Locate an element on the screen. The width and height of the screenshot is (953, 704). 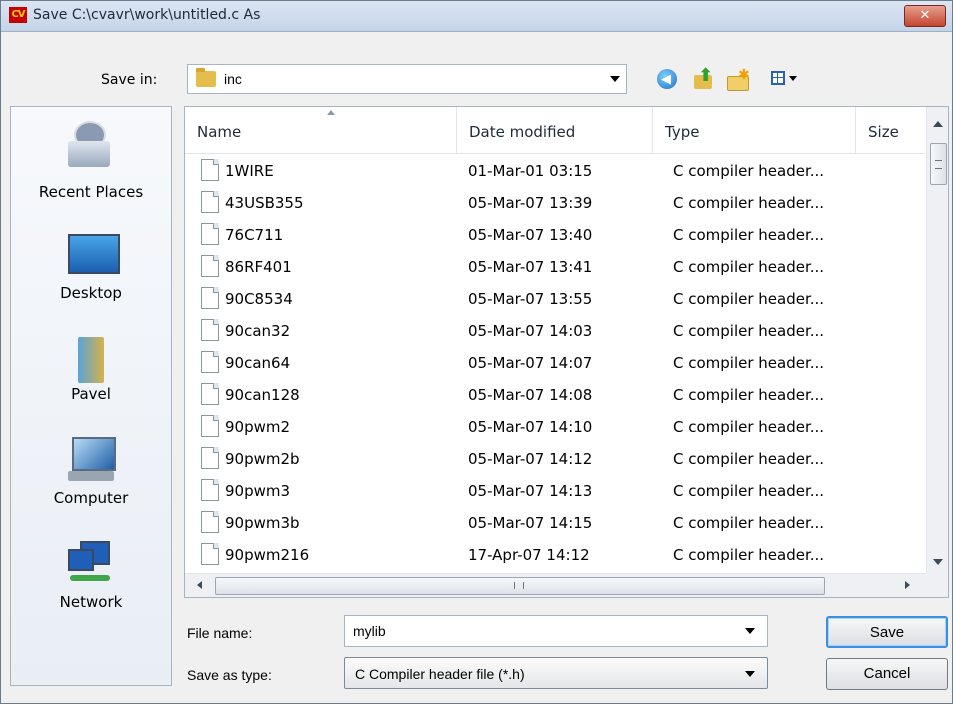
save-as-type-label: Save as type: is located at coordinates (229, 675).